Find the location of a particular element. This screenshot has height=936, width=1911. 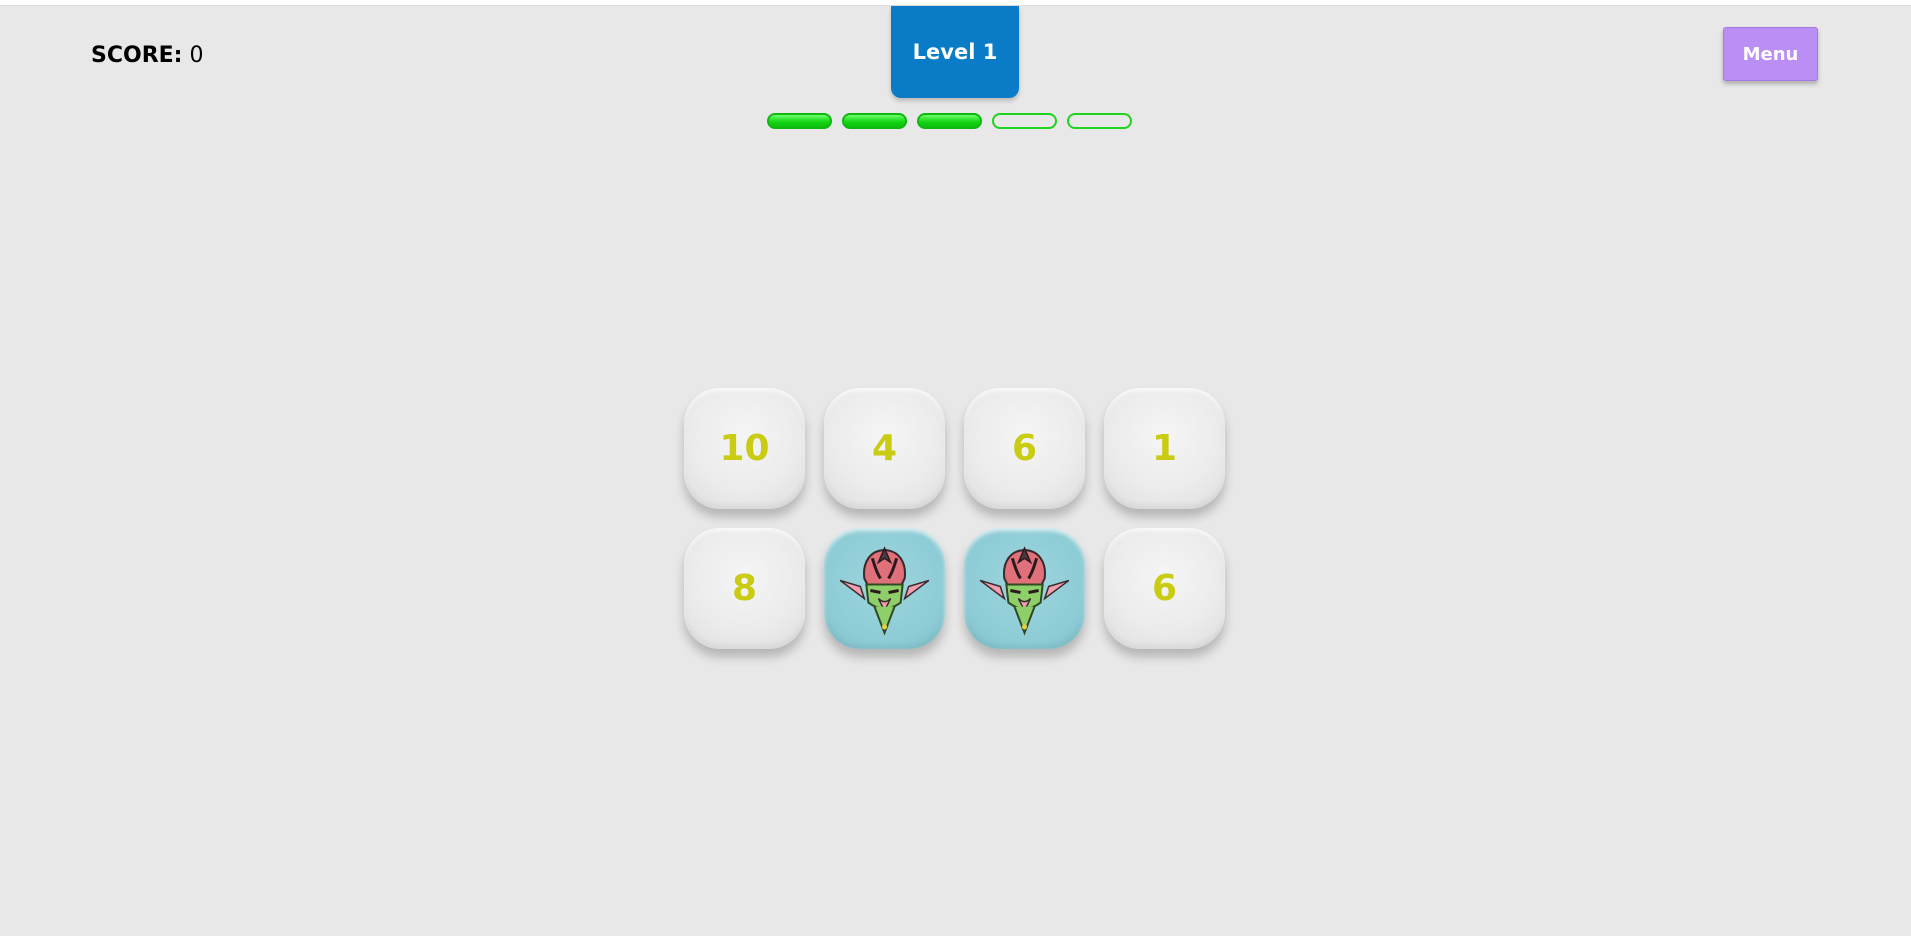

memory-card: 1 is located at coordinates (1164, 448).